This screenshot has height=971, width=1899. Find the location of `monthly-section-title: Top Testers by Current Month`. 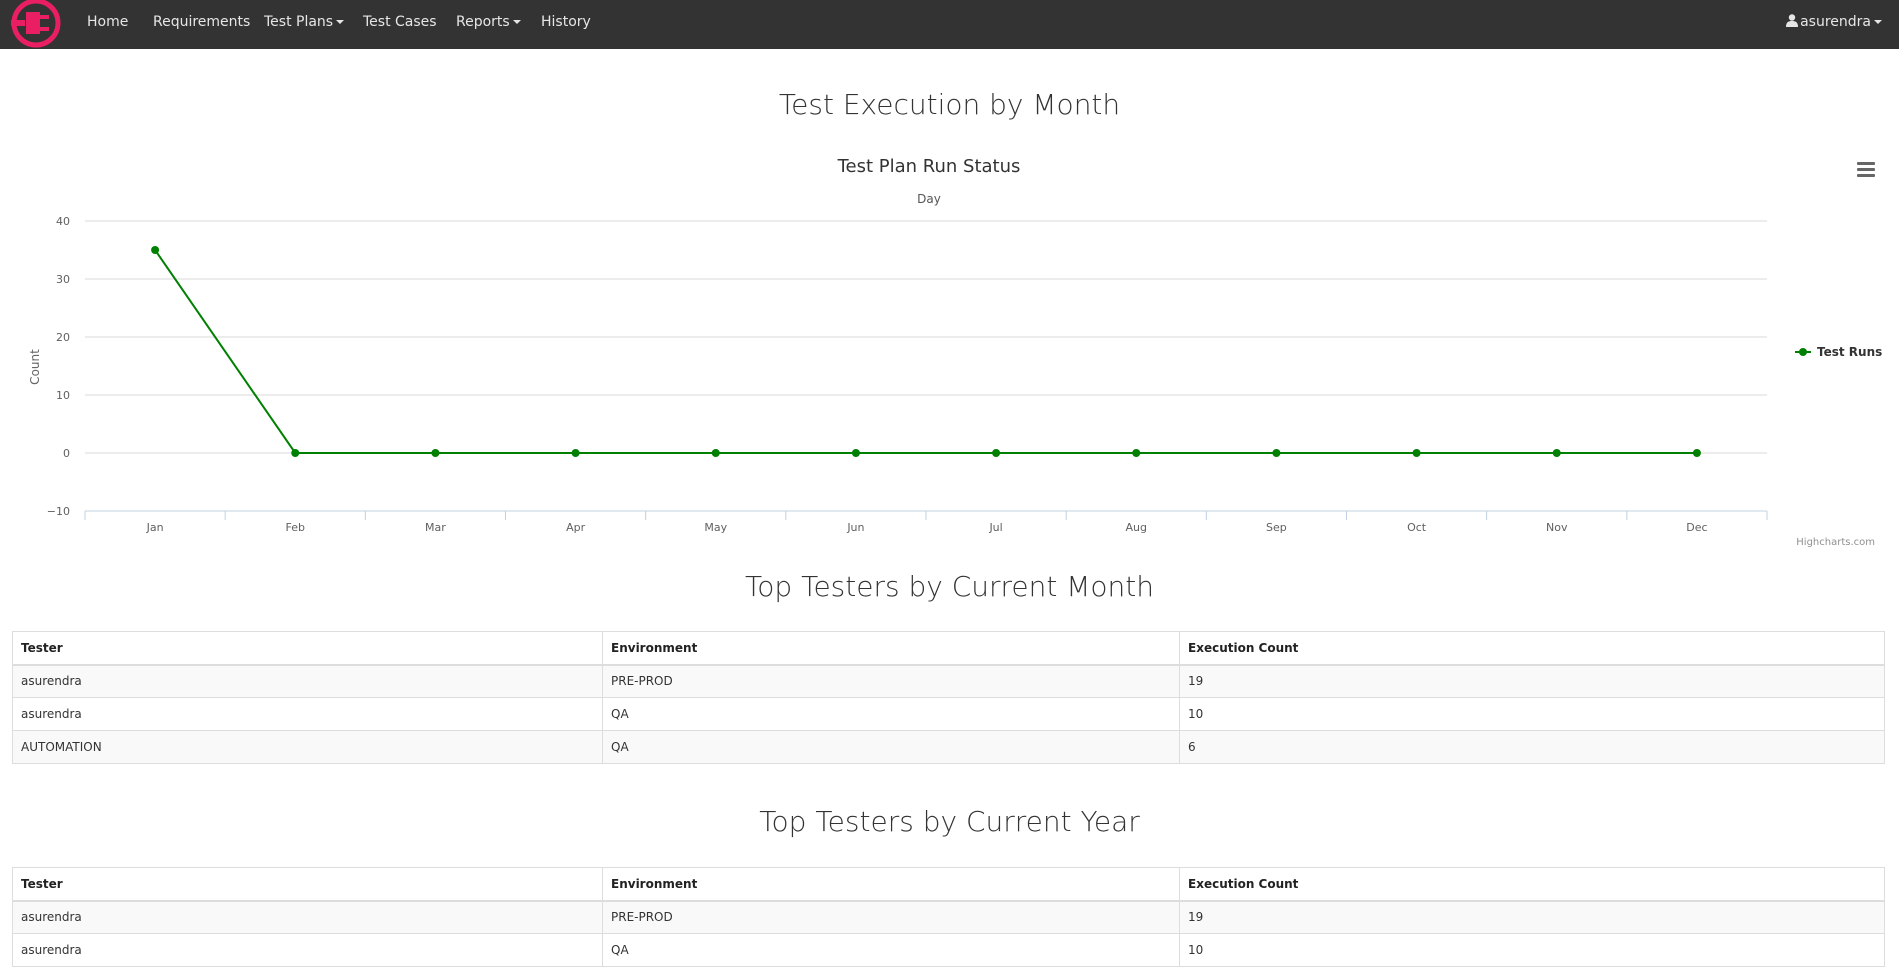

monthly-section-title: Top Testers by Current Month is located at coordinates (949, 586).